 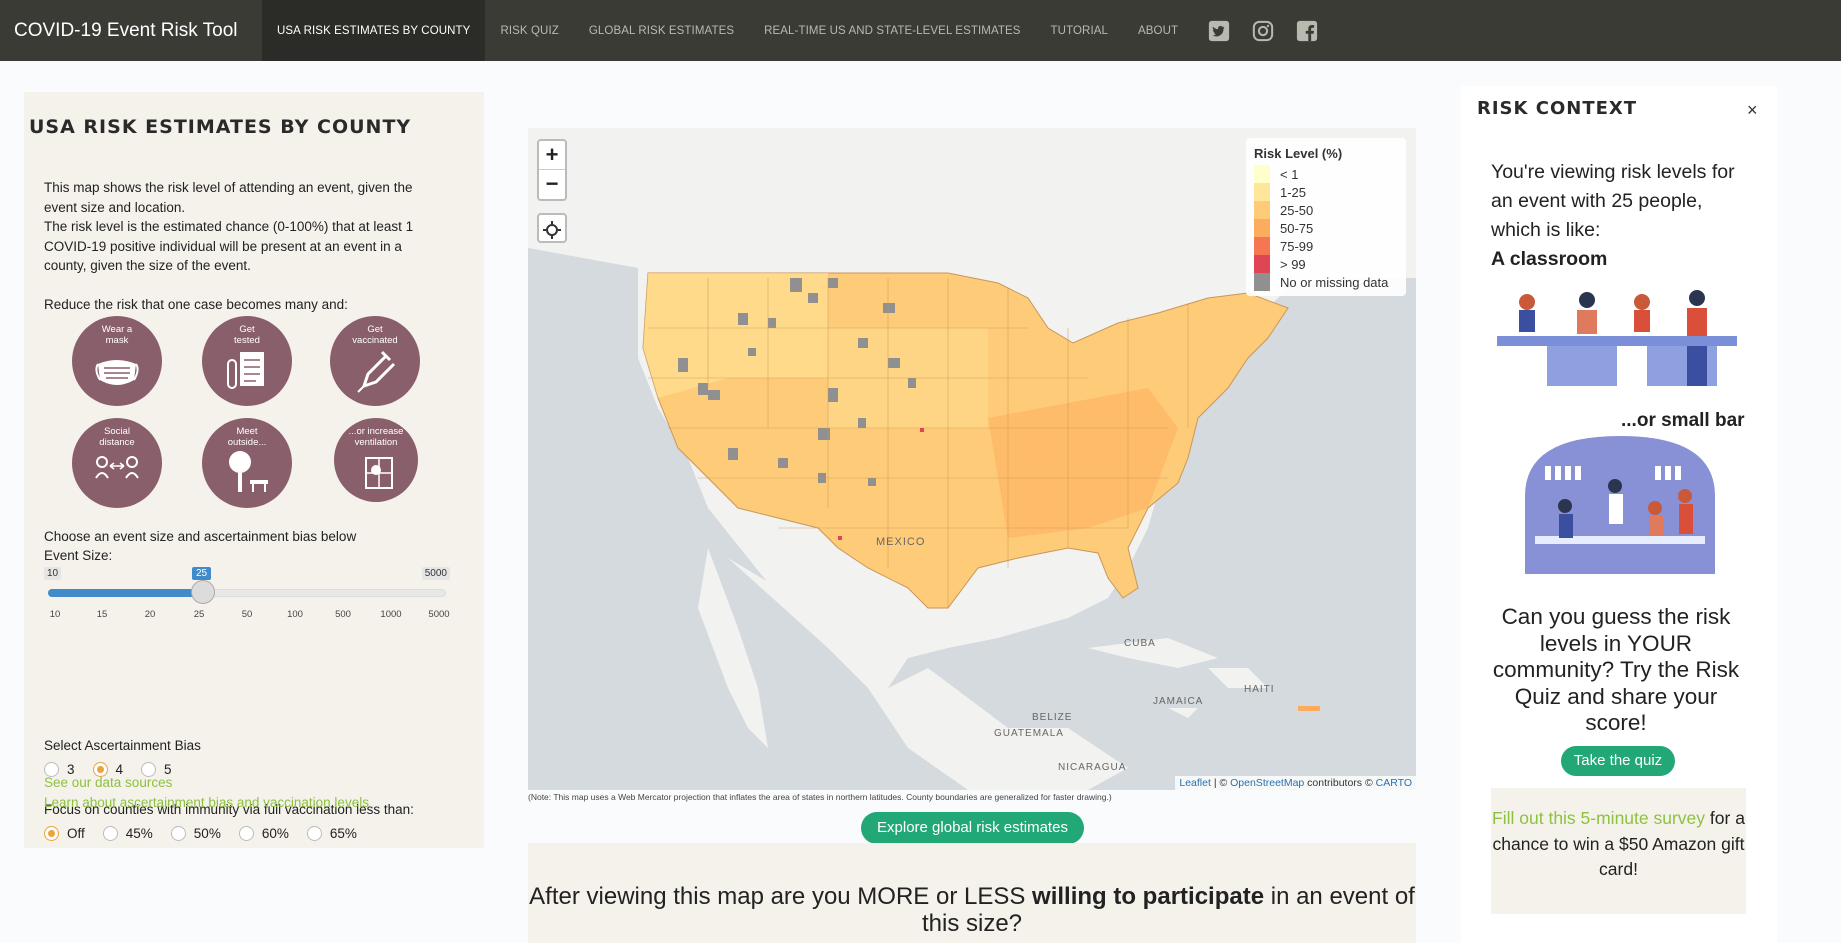 What do you see at coordinates (1326, 264) in the screenshot?
I see `legend-item: > 99` at bounding box center [1326, 264].